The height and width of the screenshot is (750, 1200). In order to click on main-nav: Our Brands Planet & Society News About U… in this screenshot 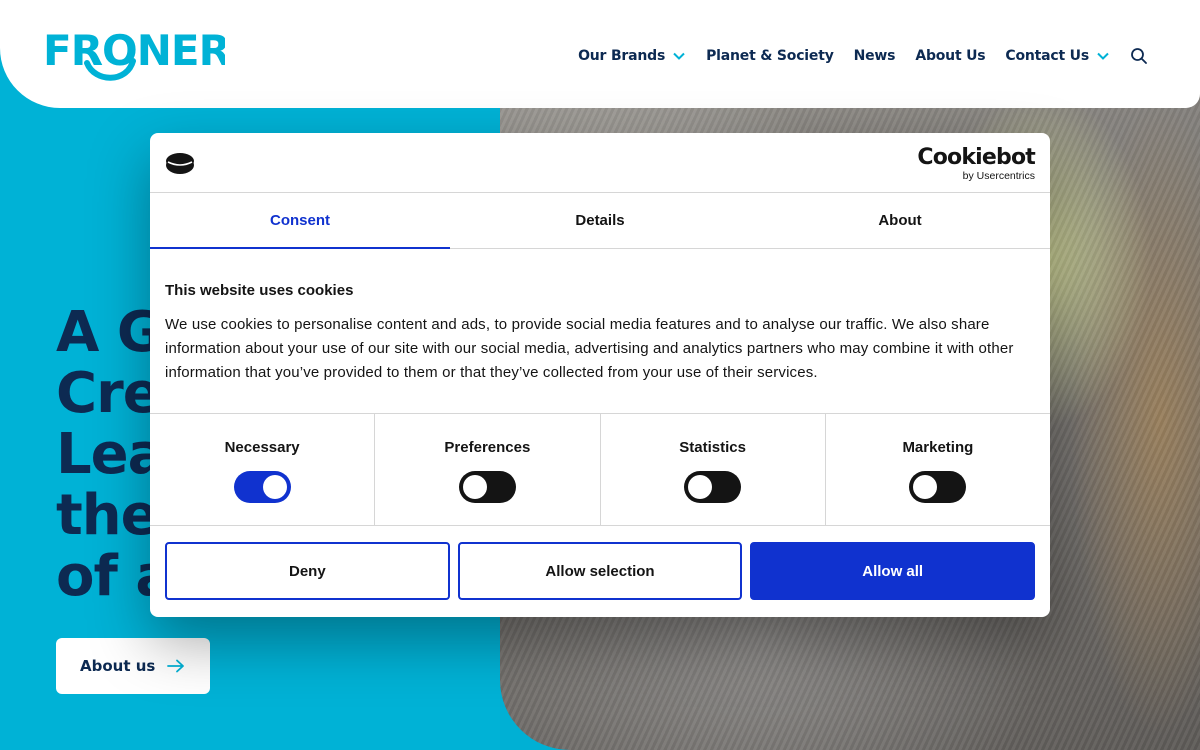, I will do `click(853, 56)`.